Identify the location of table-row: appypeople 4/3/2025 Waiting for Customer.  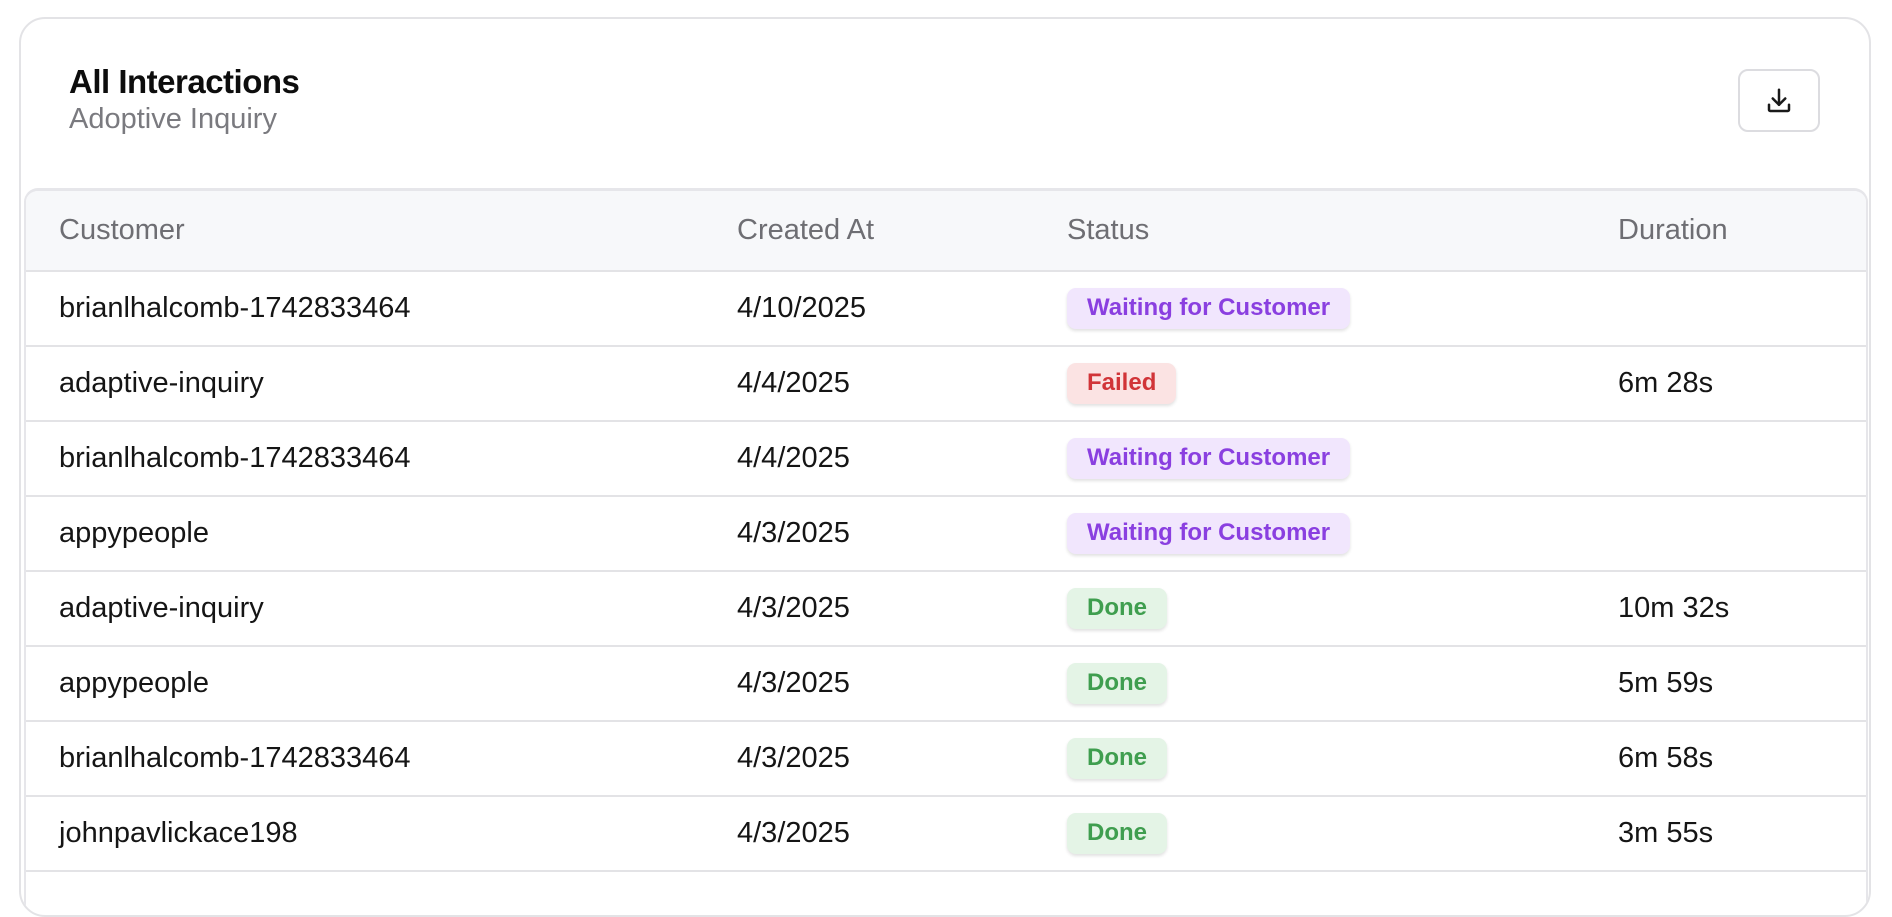
(946, 534).